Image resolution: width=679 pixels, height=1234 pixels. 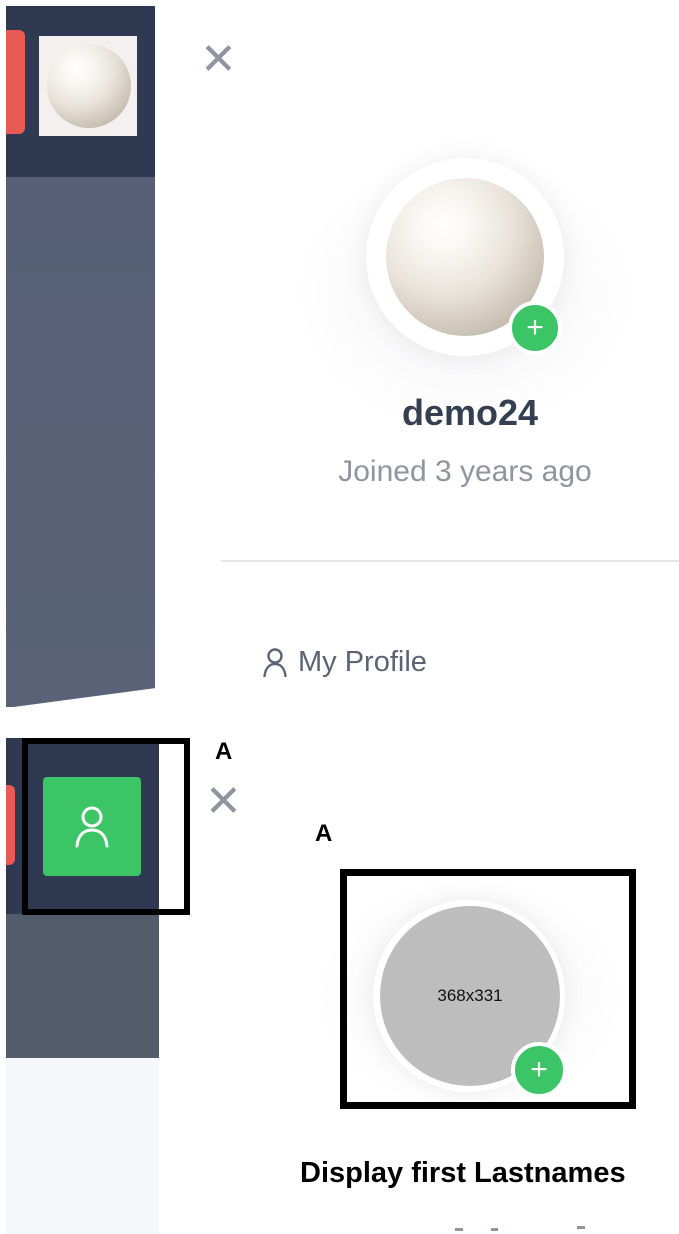 What do you see at coordinates (488, 989) in the screenshot?
I see `annotation-box-avatar` at bounding box center [488, 989].